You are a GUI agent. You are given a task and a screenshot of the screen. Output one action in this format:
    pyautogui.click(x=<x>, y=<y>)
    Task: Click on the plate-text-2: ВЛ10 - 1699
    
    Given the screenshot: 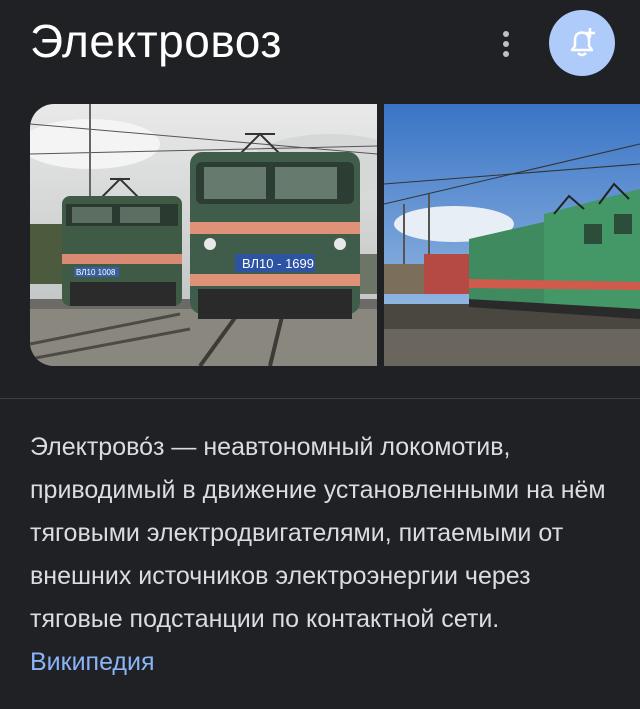 What is the action you would take?
    pyautogui.click(x=278, y=263)
    